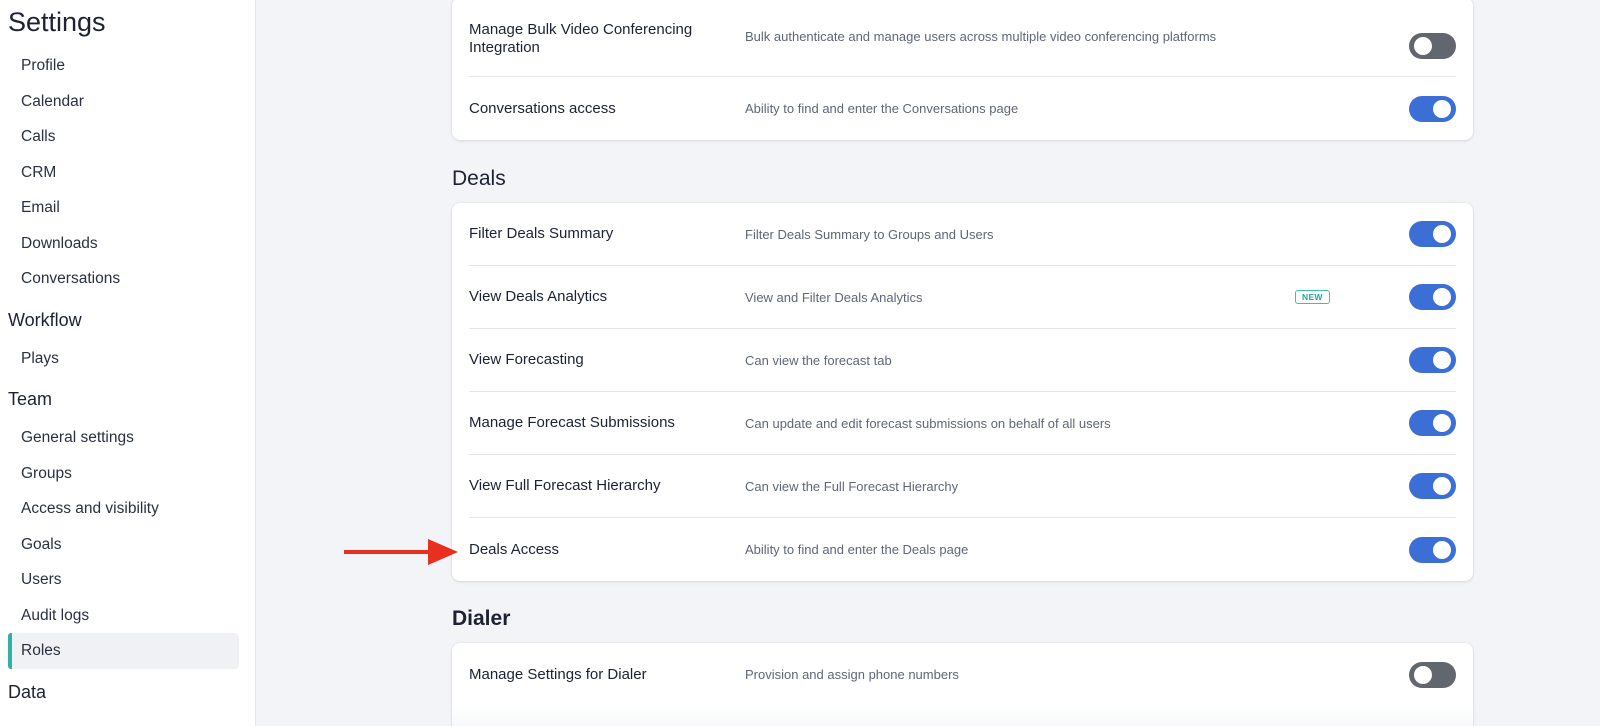  What do you see at coordinates (514, 549) in the screenshot?
I see `permission-name: Deals Access` at bounding box center [514, 549].